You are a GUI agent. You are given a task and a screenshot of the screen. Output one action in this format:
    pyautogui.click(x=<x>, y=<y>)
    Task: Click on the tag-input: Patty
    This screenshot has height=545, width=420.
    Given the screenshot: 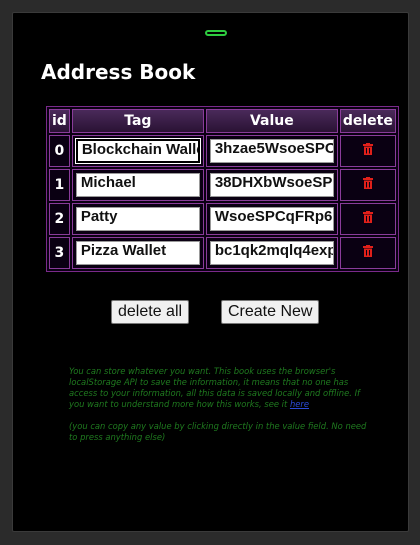 What is the action you would take?
    pyautogui.click(x=137, y=219)
    